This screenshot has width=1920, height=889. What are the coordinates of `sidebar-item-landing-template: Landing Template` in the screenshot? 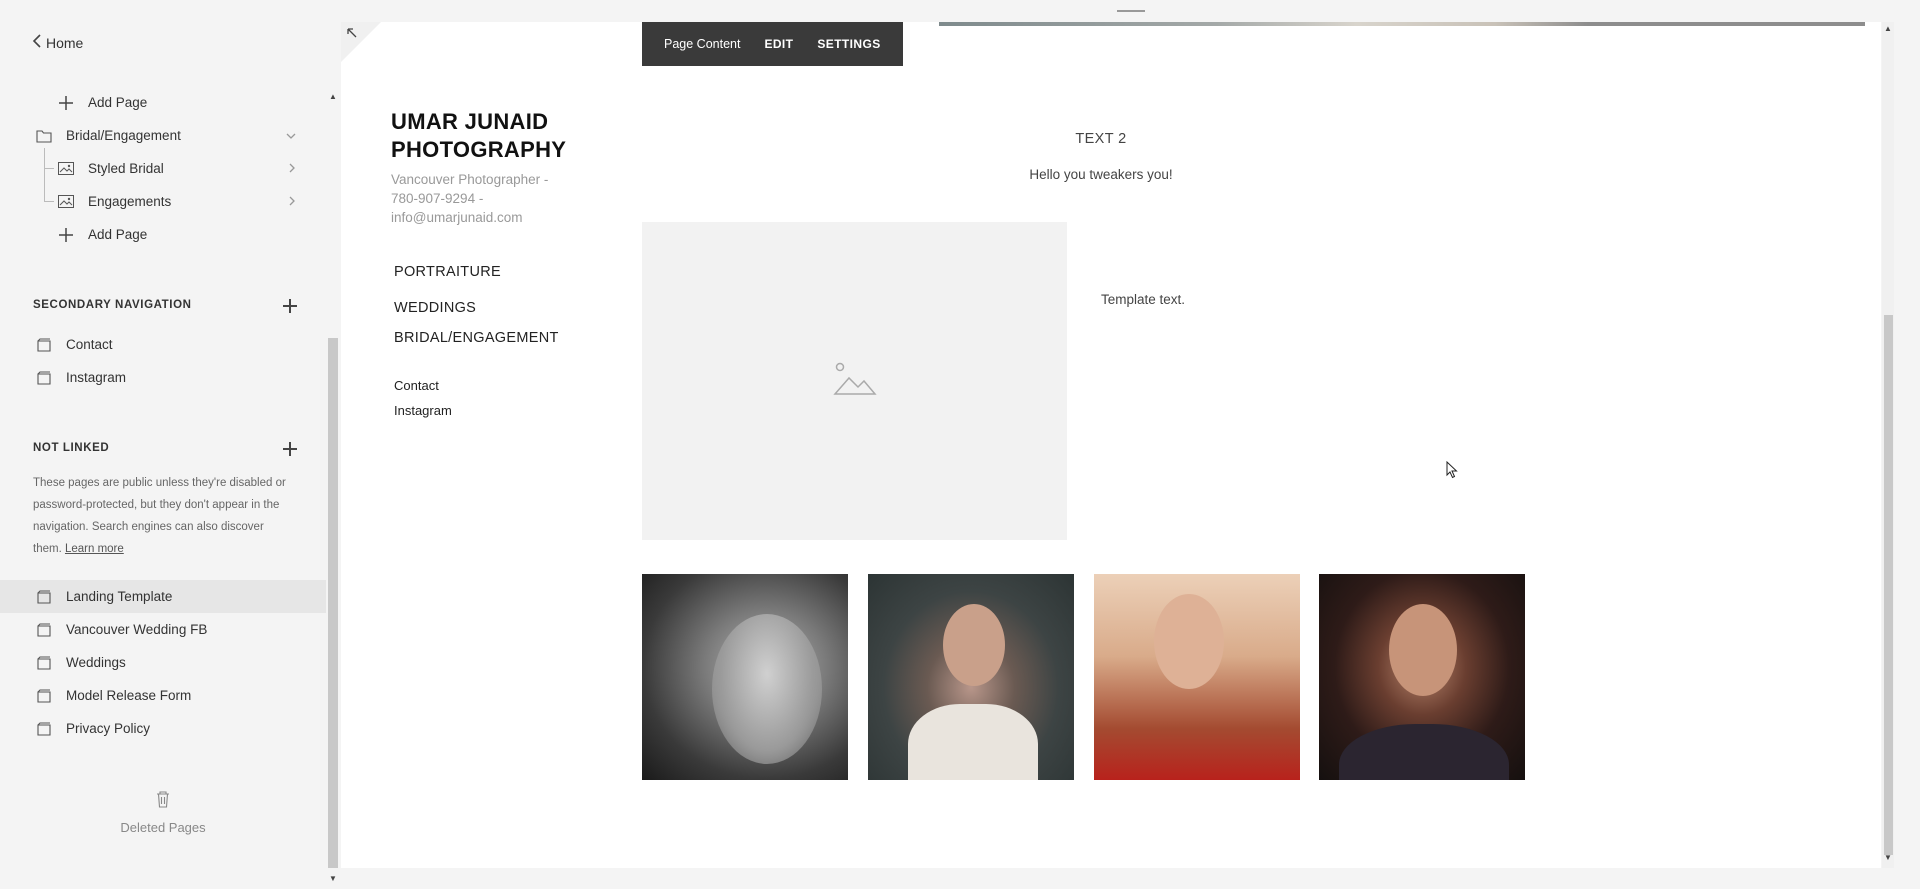 It's located at (163, 596).